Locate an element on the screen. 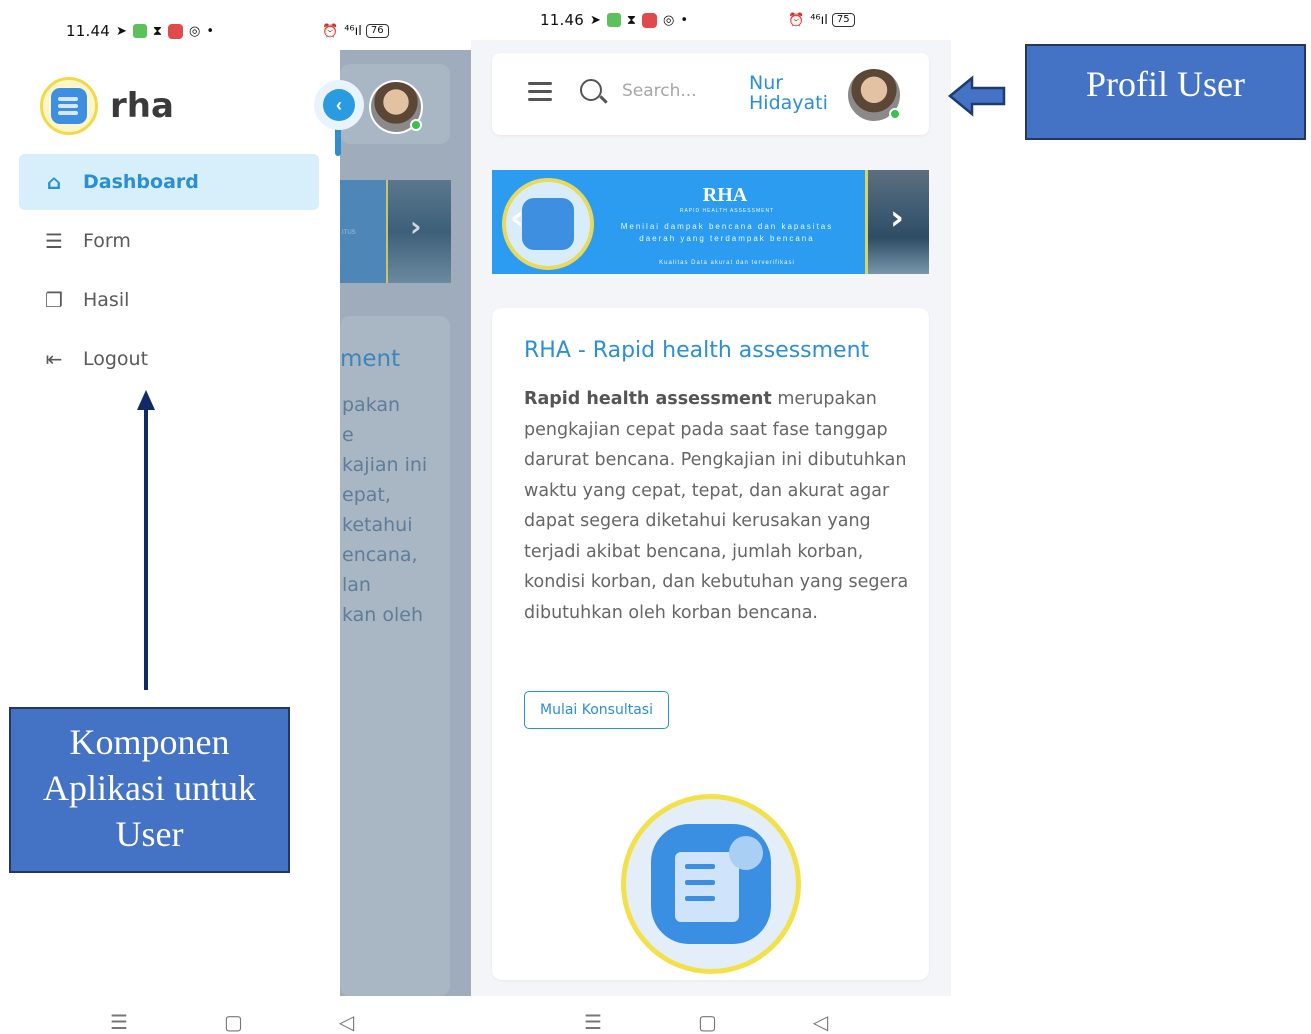 Image resolution: width=1311 pixels, height=1034 pixels. android-nav-bar-left: ☰ ▢ ◁ is located at coordinates (232, 1022).